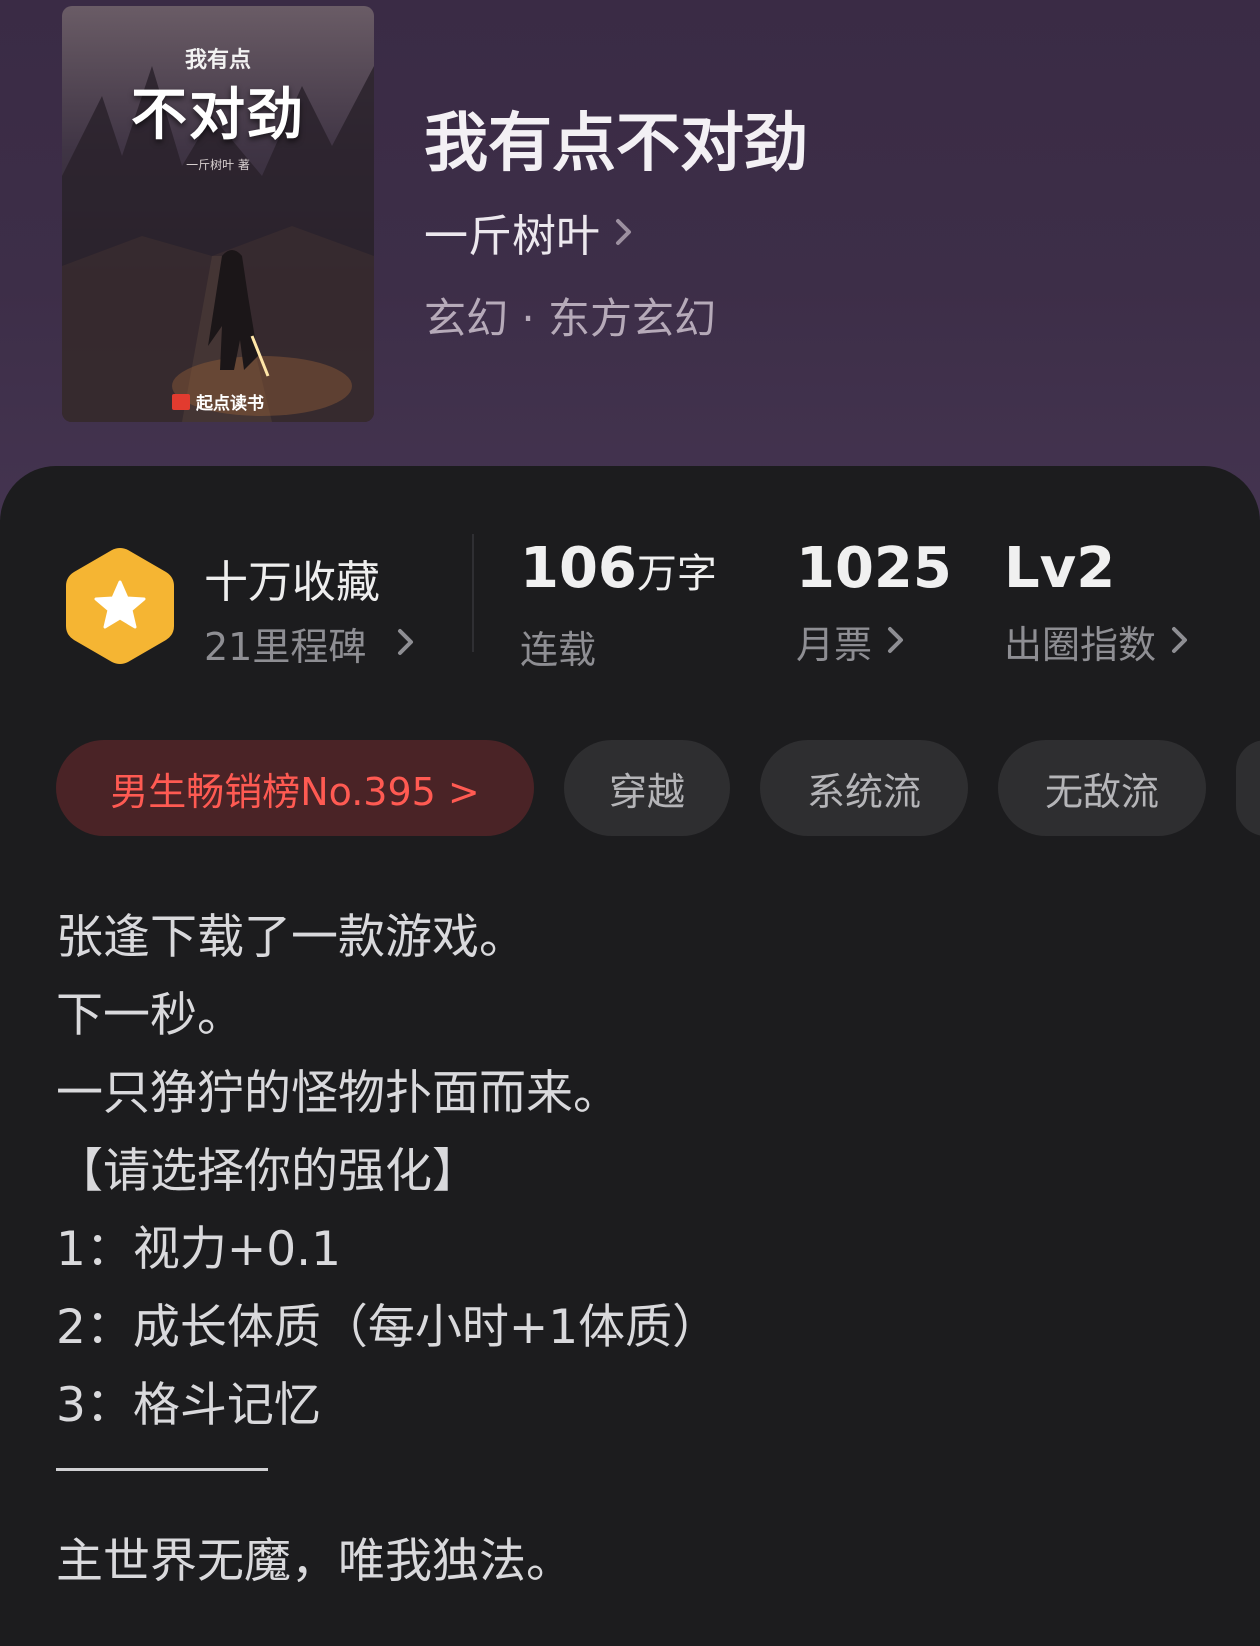 Image resolution: width=1260 pixels, height=1646 pixels. I want to click on cover-publisher: 起点读书, so click(218, 401).